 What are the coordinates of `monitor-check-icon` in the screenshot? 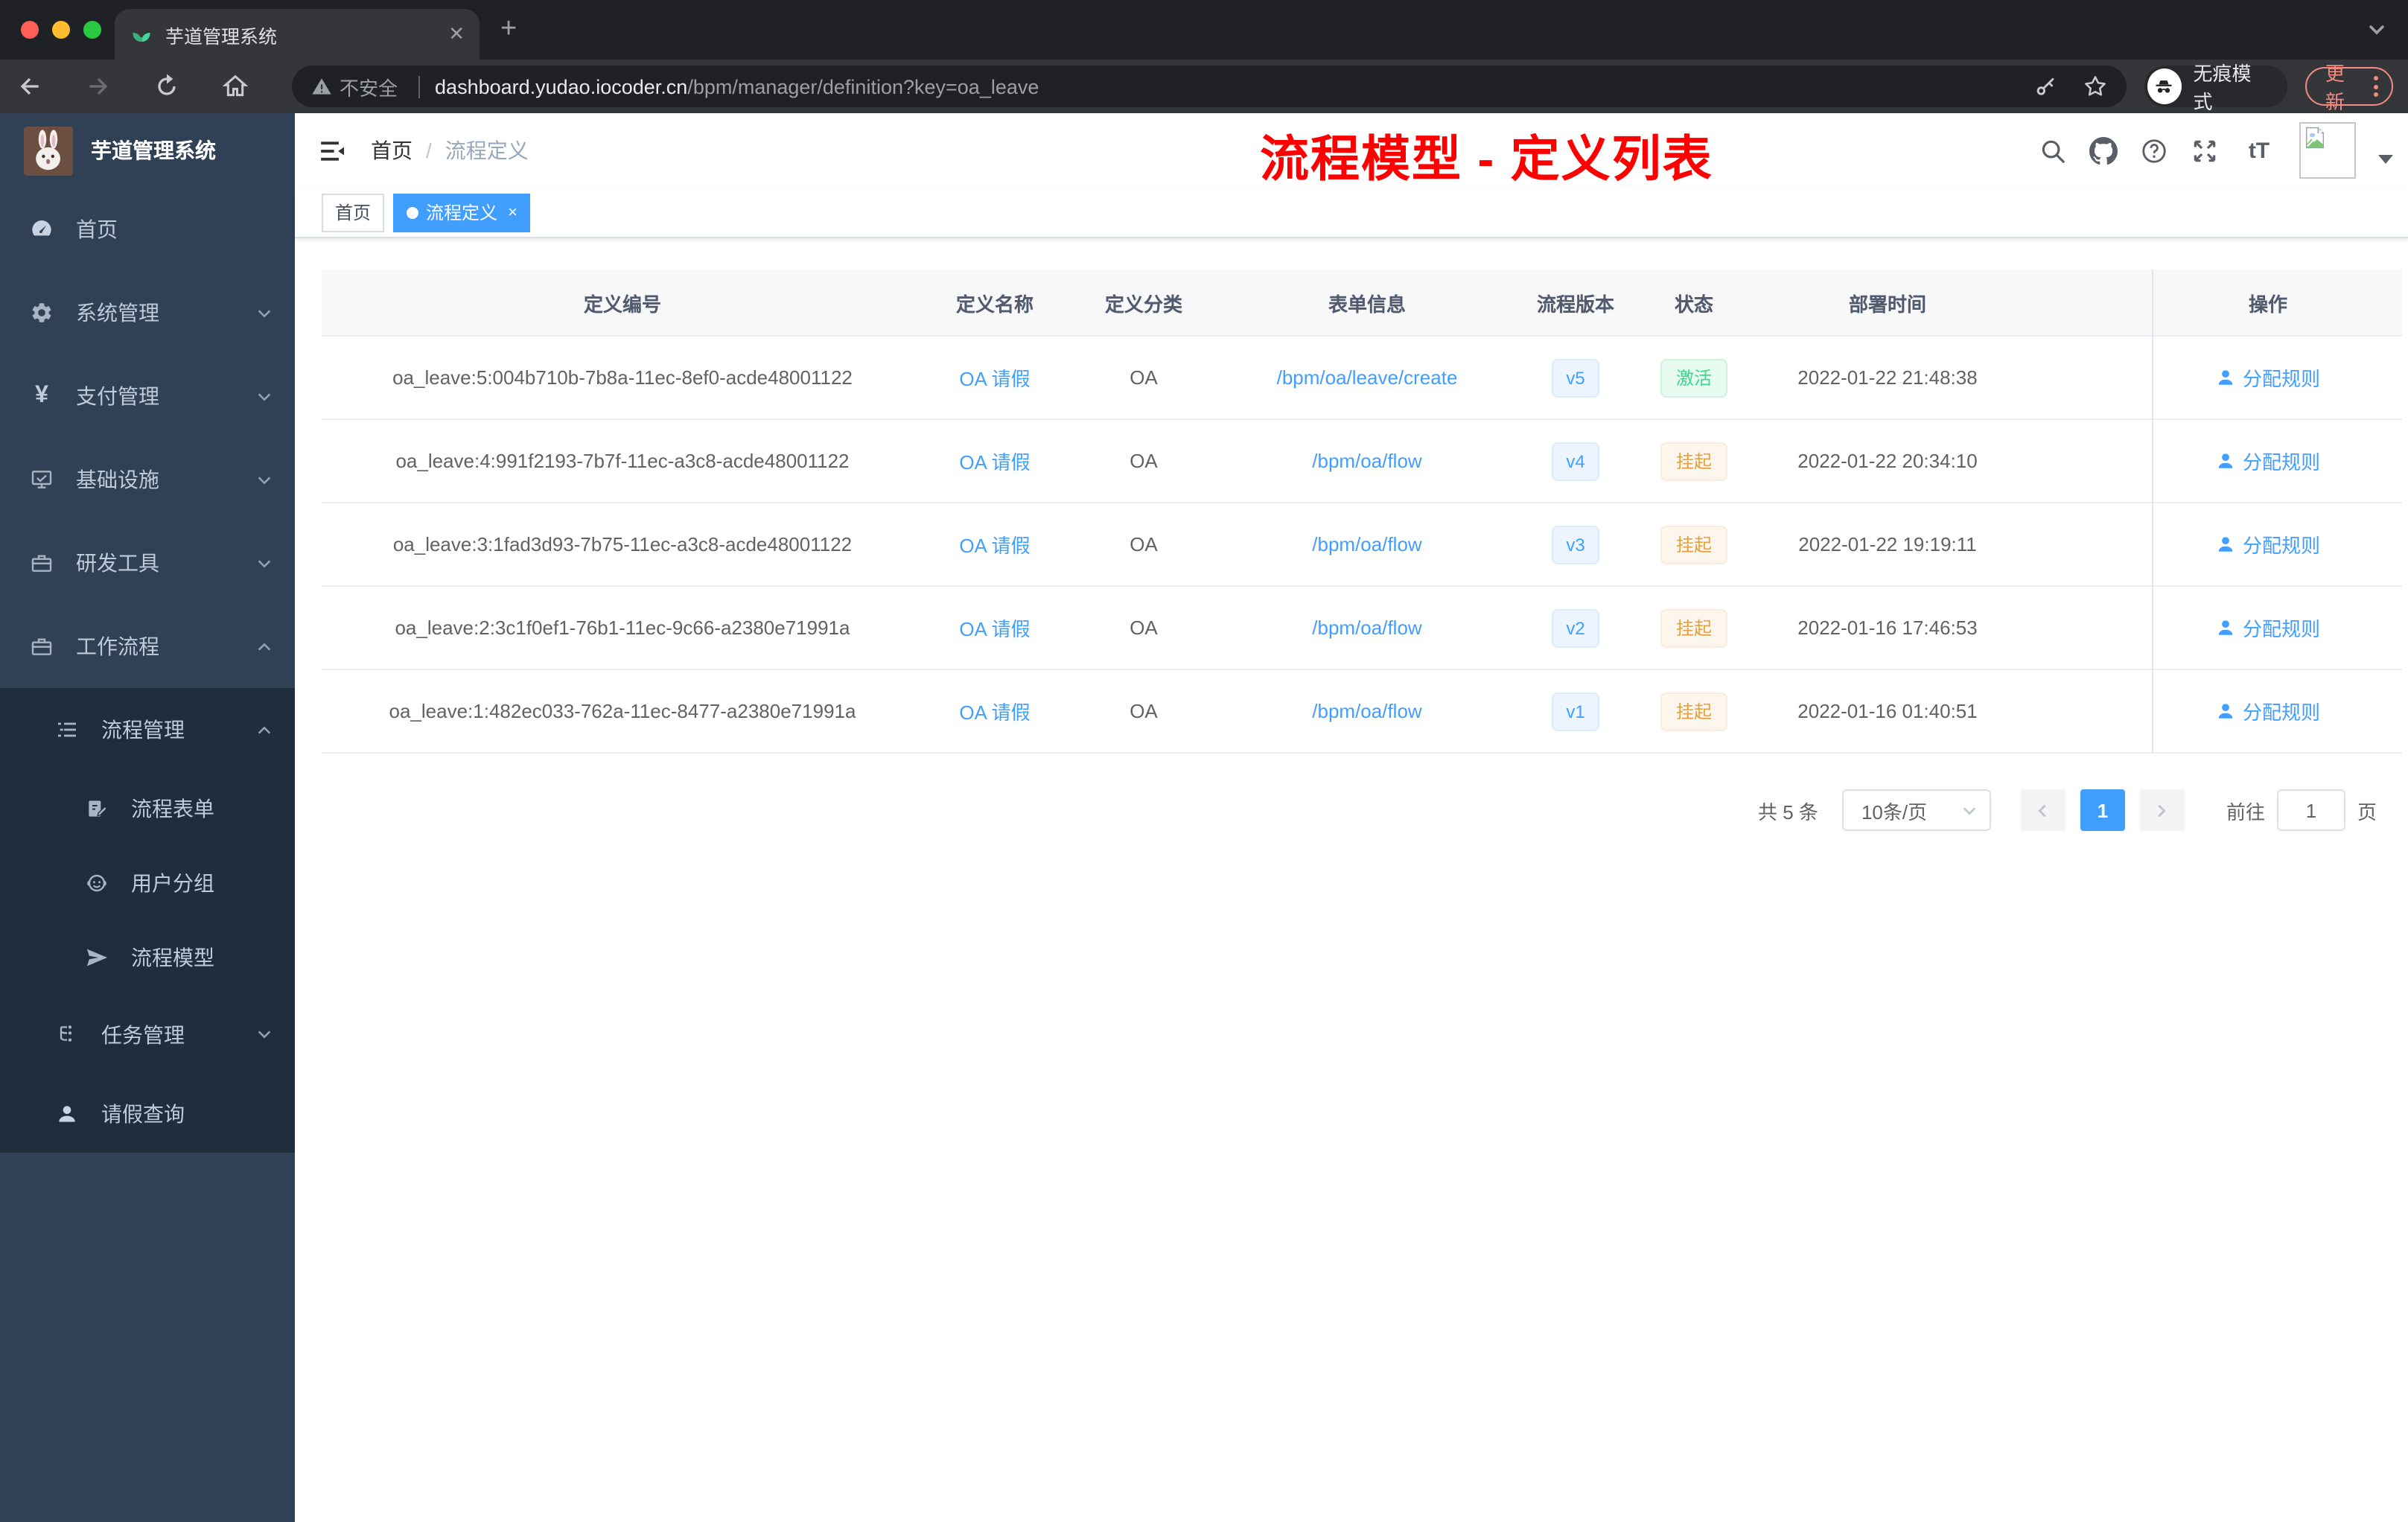 It's located at (42, 479).